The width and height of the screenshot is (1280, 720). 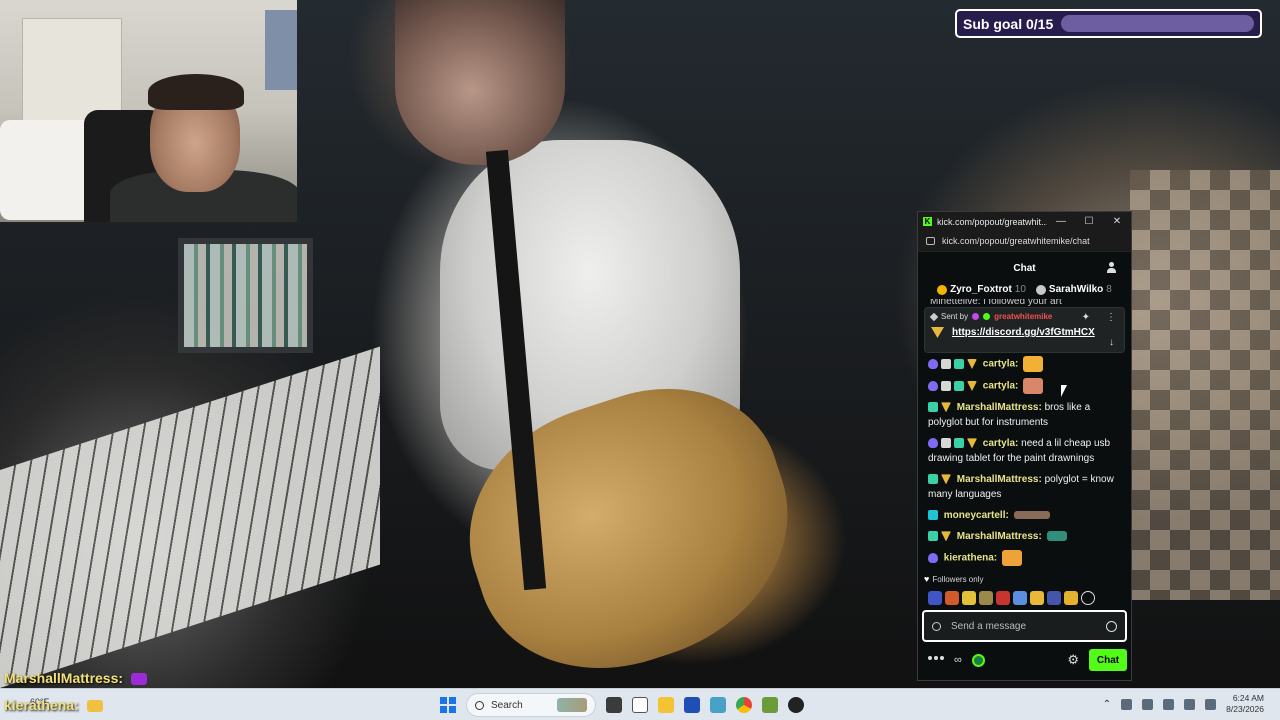 What do you see at coordinates (1061, 221) in the screenshot?
I see `minimize-icon: —` at bounding box center [1061, 221].